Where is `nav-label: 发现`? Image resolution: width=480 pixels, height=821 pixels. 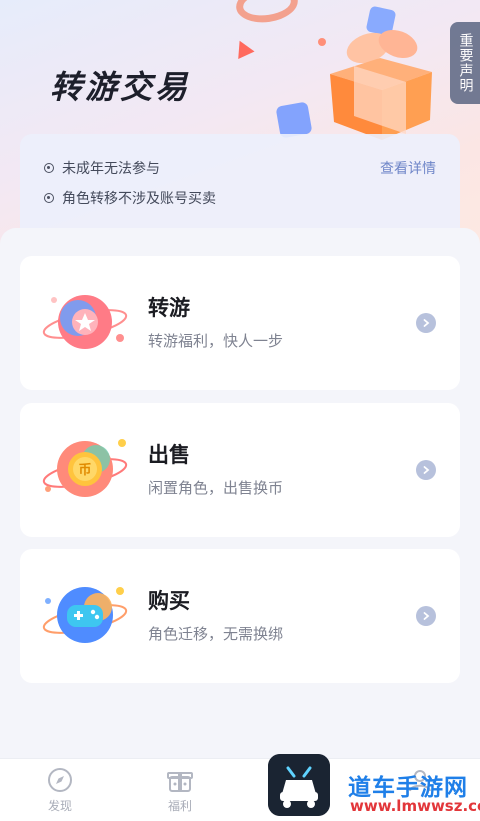
nav-label: 发现 is located at coordinates (59, 806).